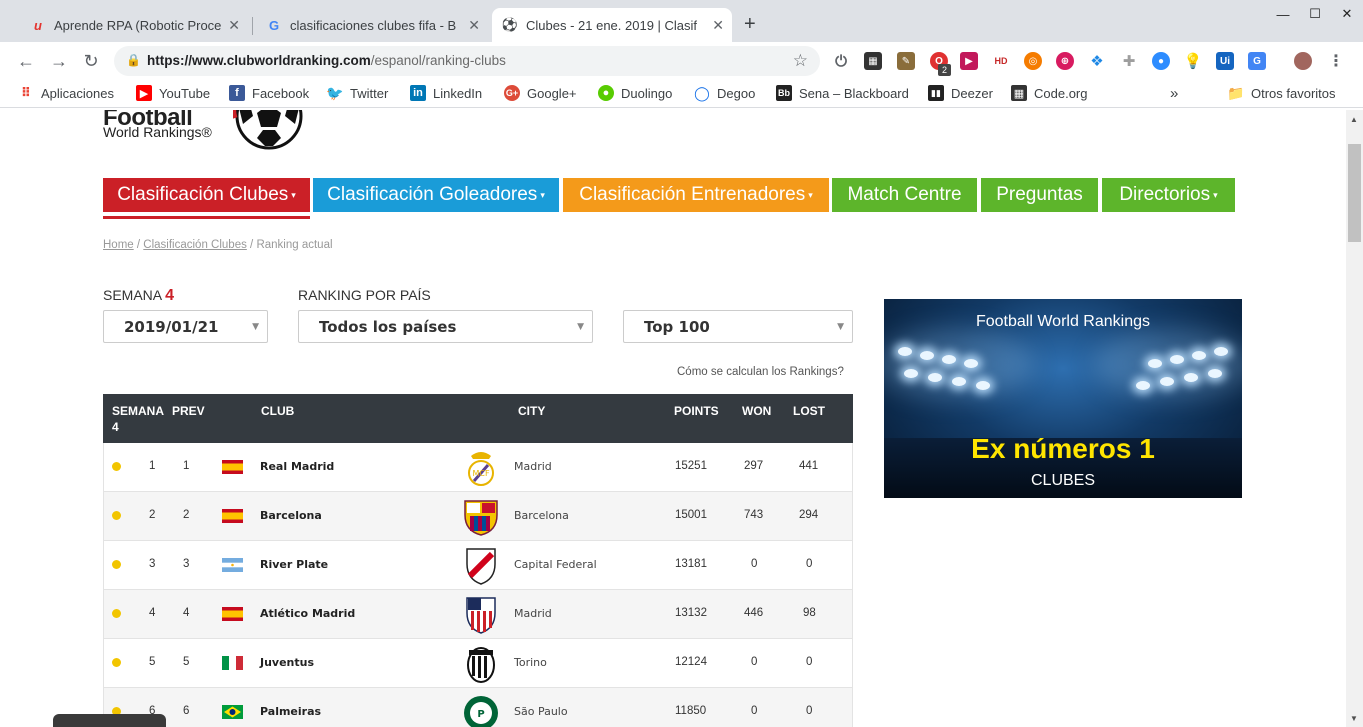  Describe the element at coordinates (960, 93) in the screenshot. I see `bookmark-deezer: ▮▮ Deezer` at that location.